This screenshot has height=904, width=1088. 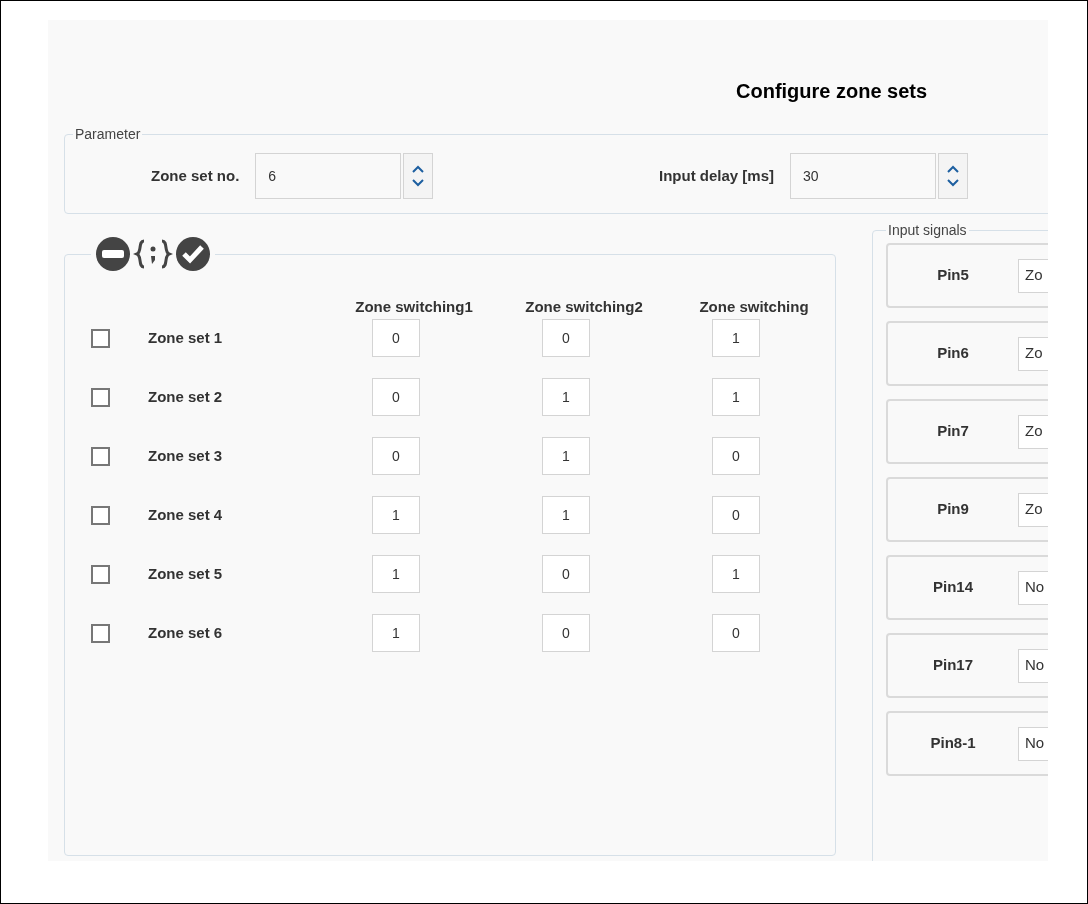 I want to click on group-label: Parameter, so click(x=108, y=134).